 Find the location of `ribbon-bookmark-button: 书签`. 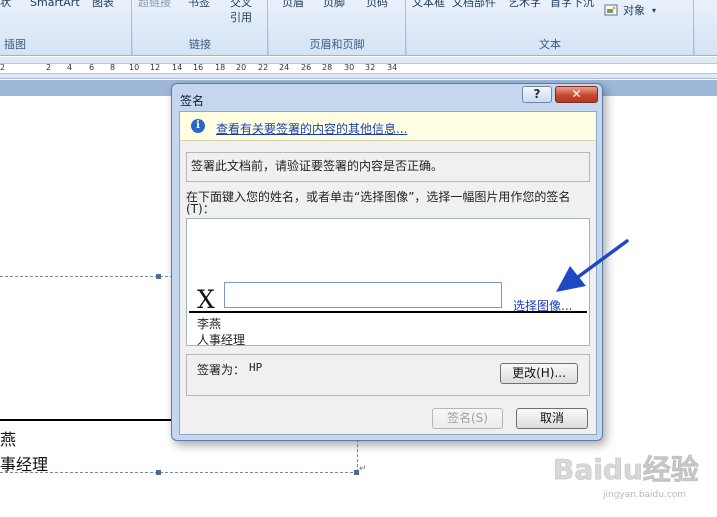

ribbon-bookmark-button: 书签 is located at coordinates (199, 4).